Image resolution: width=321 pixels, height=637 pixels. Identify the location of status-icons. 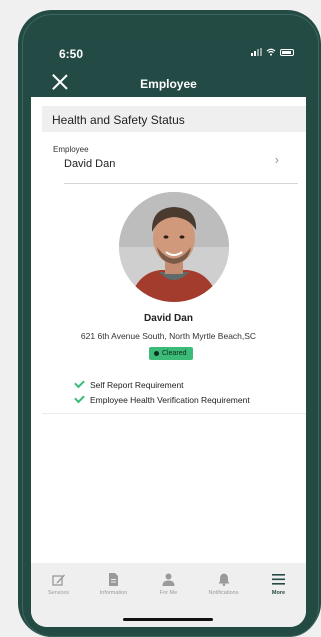
(272, 52).